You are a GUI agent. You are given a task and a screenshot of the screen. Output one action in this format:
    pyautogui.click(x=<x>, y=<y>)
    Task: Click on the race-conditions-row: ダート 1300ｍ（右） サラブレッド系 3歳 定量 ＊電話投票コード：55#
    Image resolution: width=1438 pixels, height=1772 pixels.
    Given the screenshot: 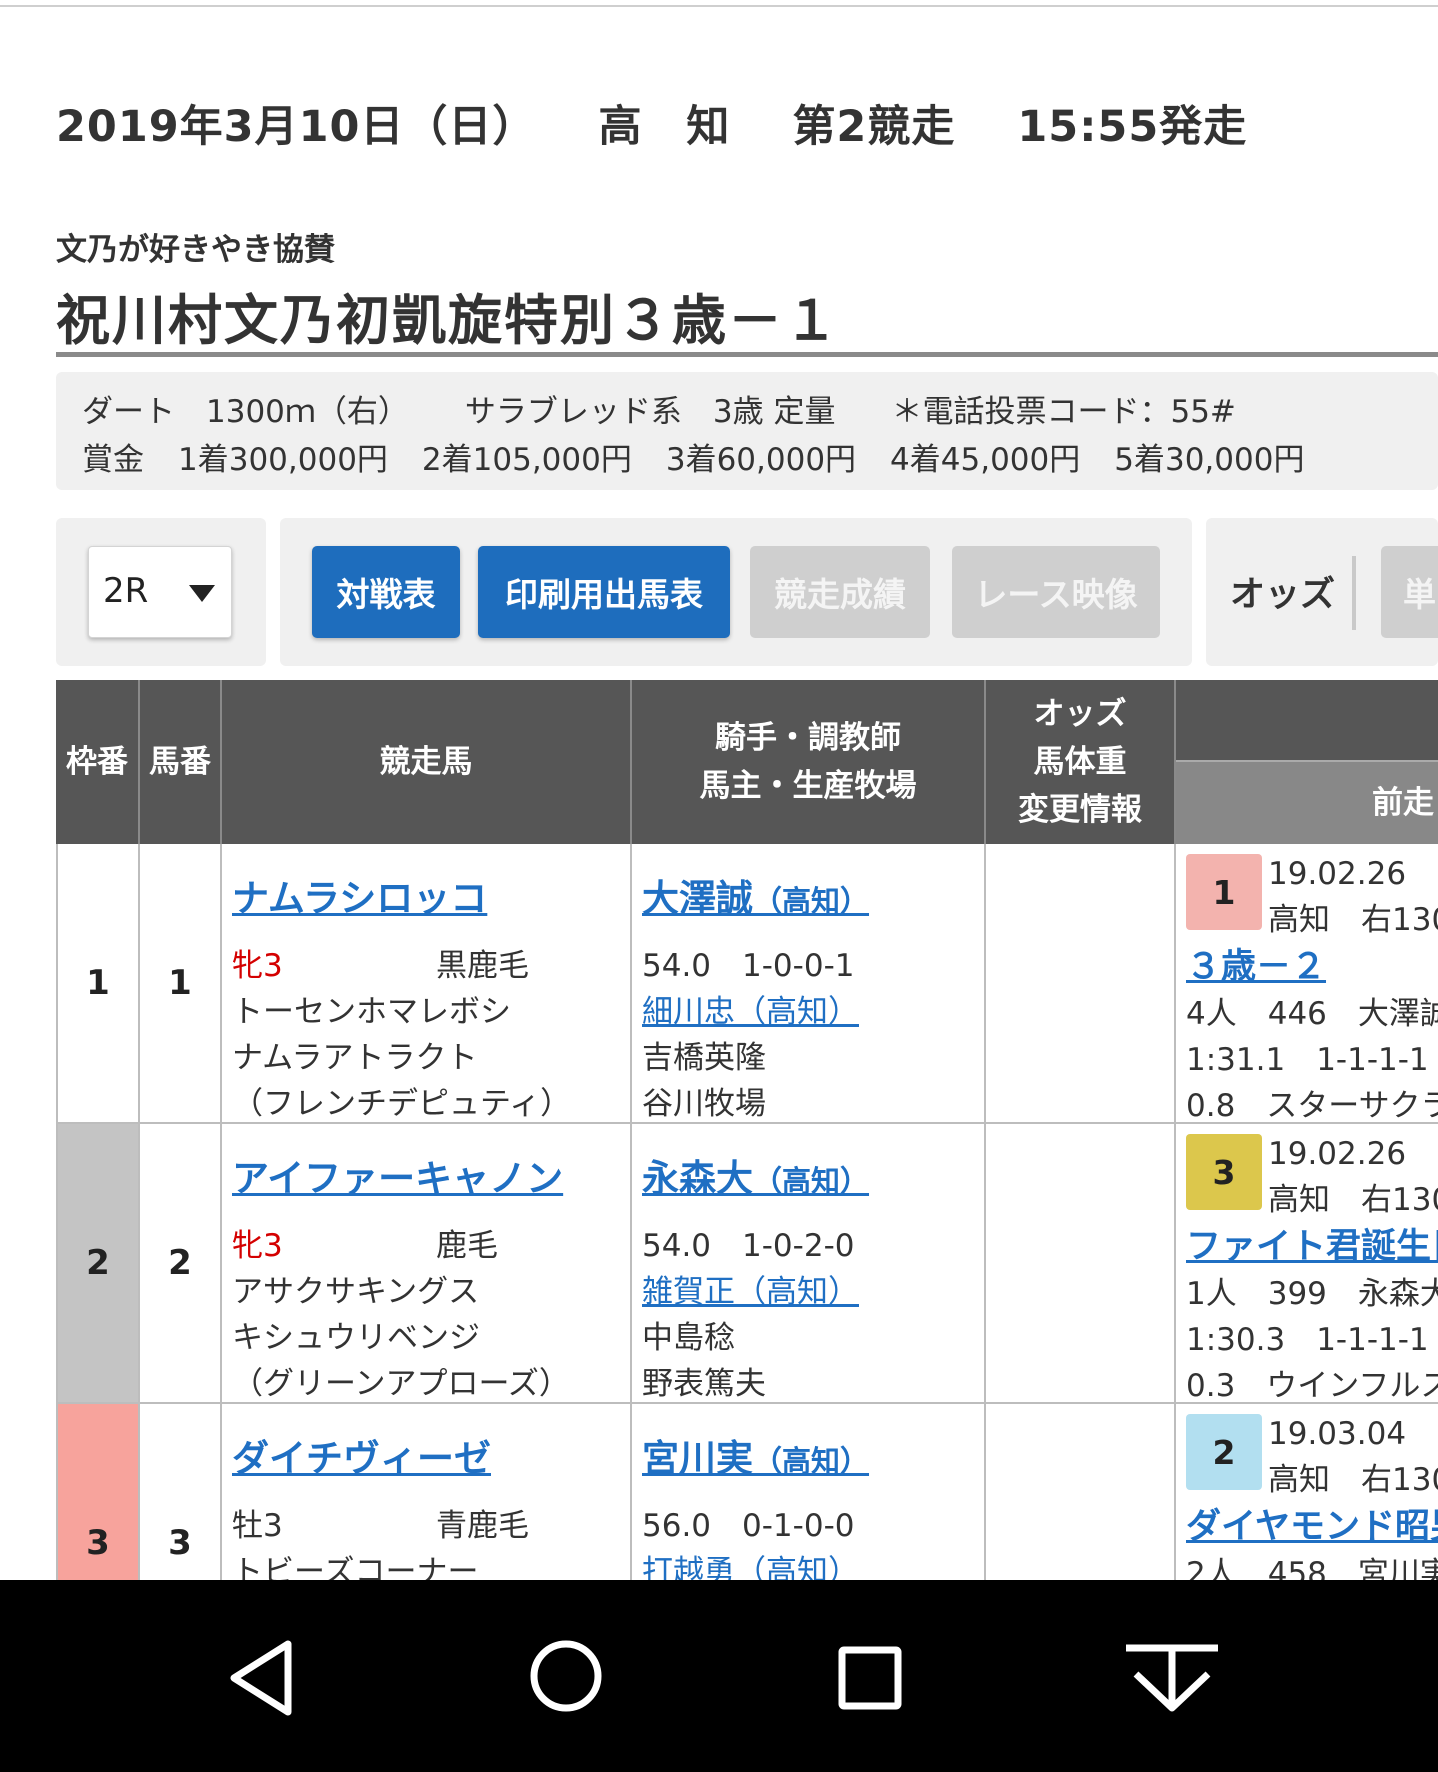 What is the action you would take?
    pyautogui.click(x=687, y=408)
    